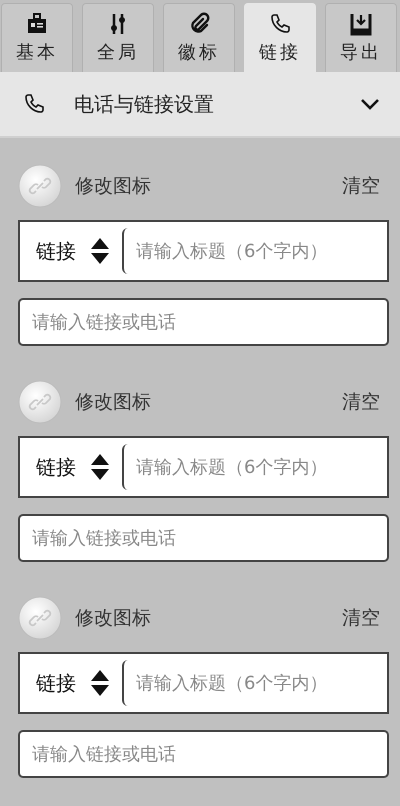  What do you see at coordinates (37, 24) in the screenshot?
I see `id-badge-icon` at bounding box center [37, 24].